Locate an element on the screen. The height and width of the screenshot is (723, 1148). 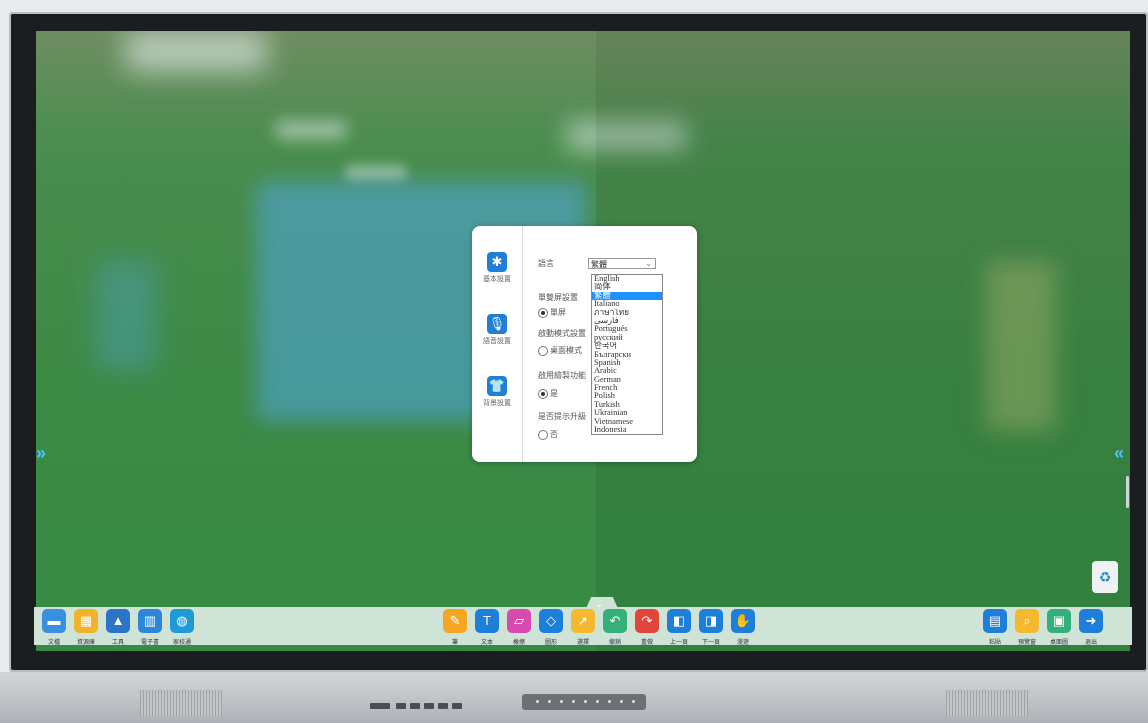
taskbar-label: 退出 is located at coordinates (1090, 643).